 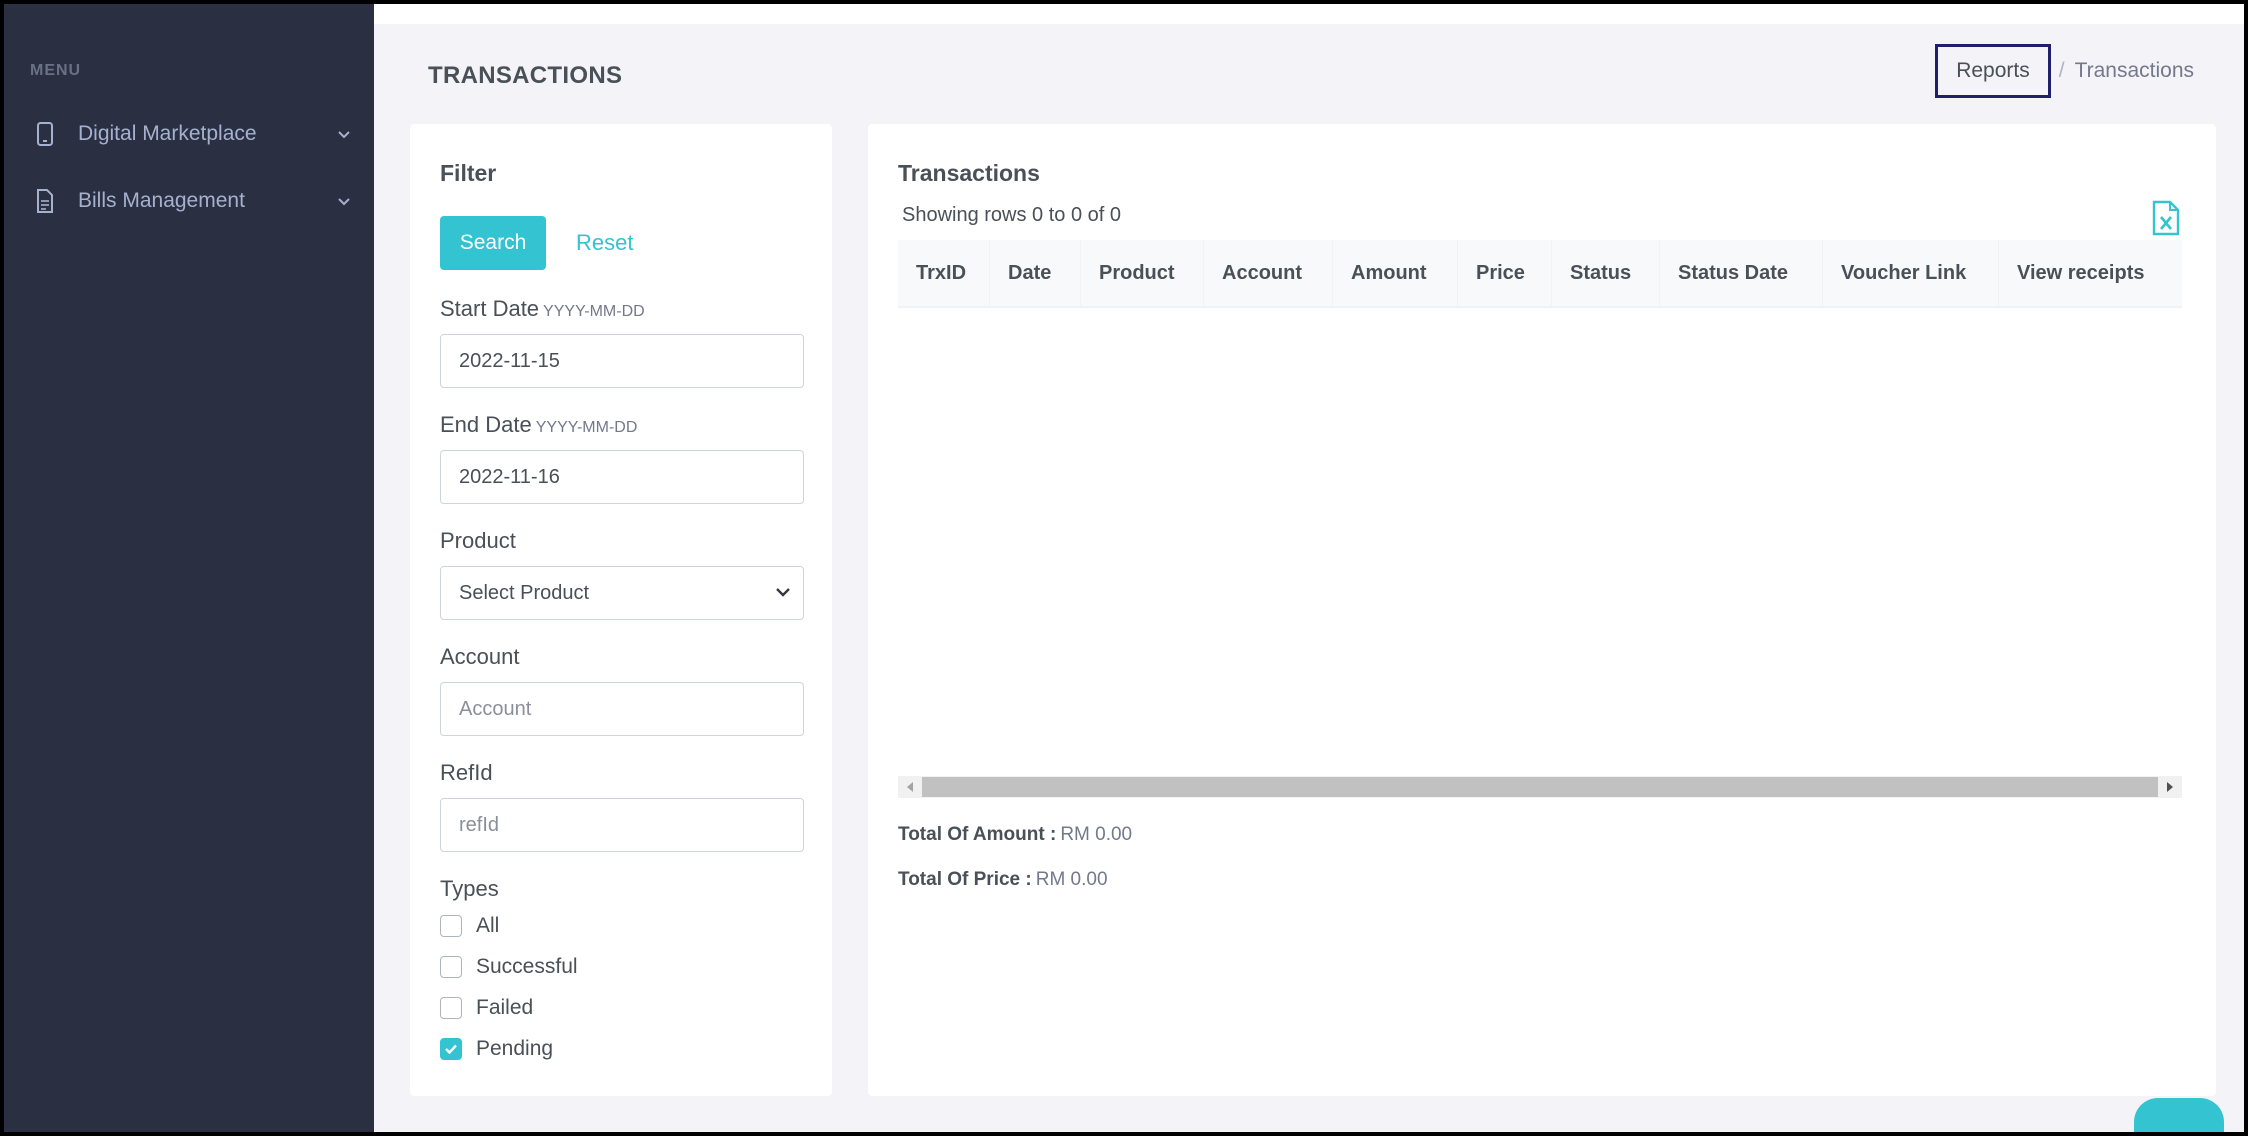 I want to click on type-checkbox-all: All, so click(x=469, y=926).